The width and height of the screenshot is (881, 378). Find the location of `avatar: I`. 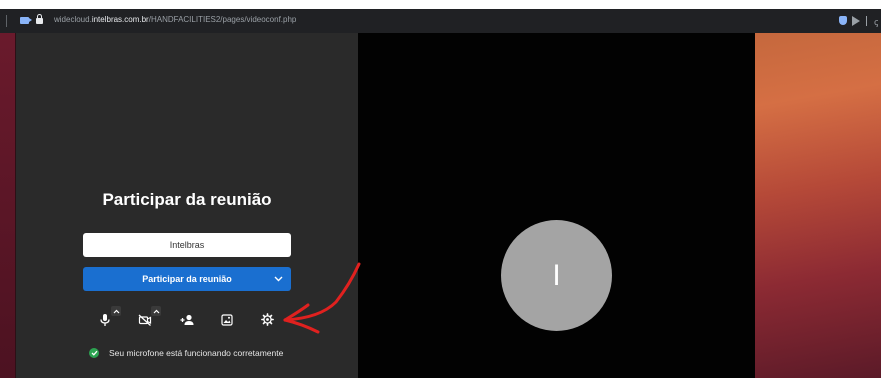

avatar: I is located at coordinates (556, 275).